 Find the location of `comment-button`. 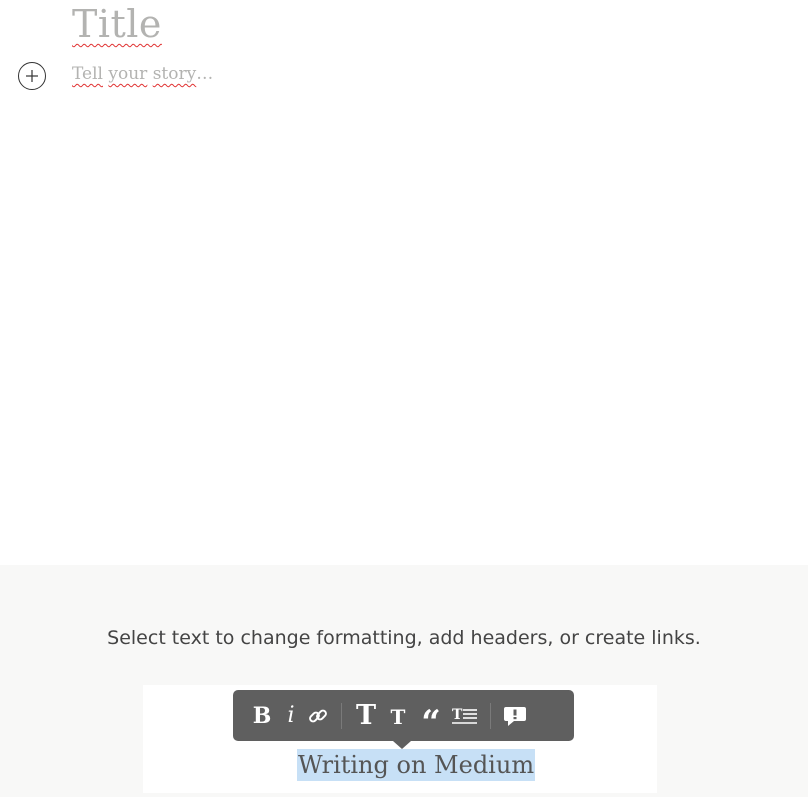

comment-button is located at coordinates (515, 715).